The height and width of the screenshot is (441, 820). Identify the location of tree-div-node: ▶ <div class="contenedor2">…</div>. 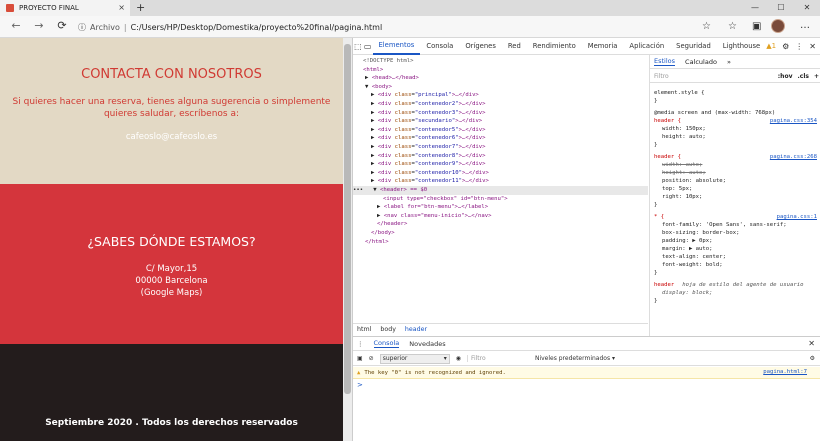
(509, 104).